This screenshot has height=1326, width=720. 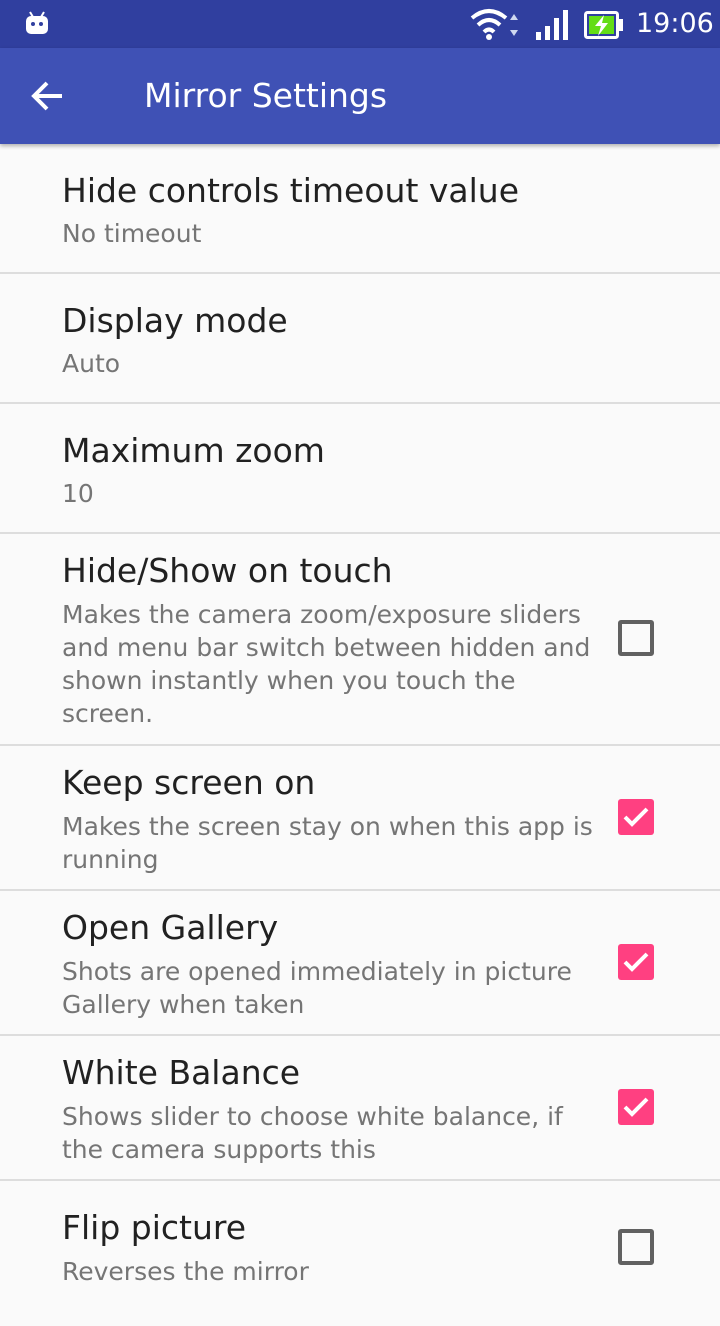 What do you see at coordinates (266, 95) in the screenshot?
I see `page-title: Mirror Settings` at bounding box center [266, 95].